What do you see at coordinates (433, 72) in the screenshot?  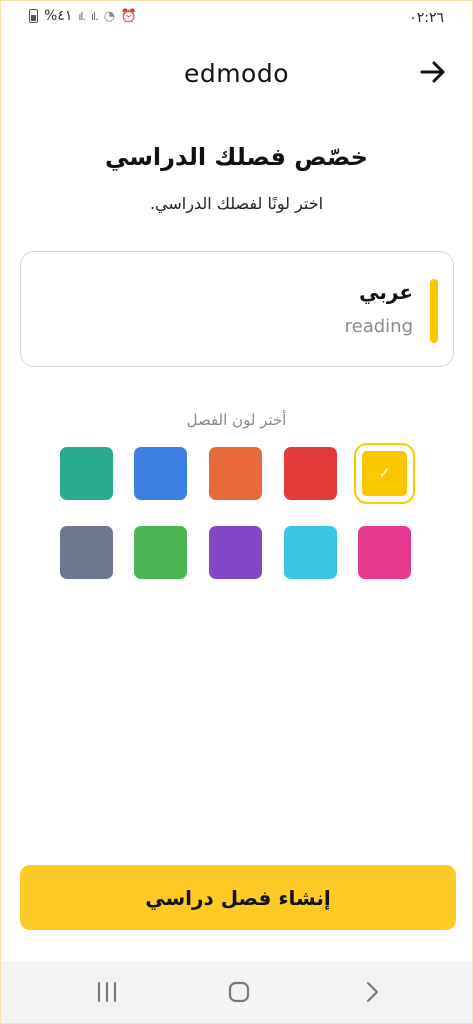 I see `arrow-right-icon` at bounding box center [433, 72].